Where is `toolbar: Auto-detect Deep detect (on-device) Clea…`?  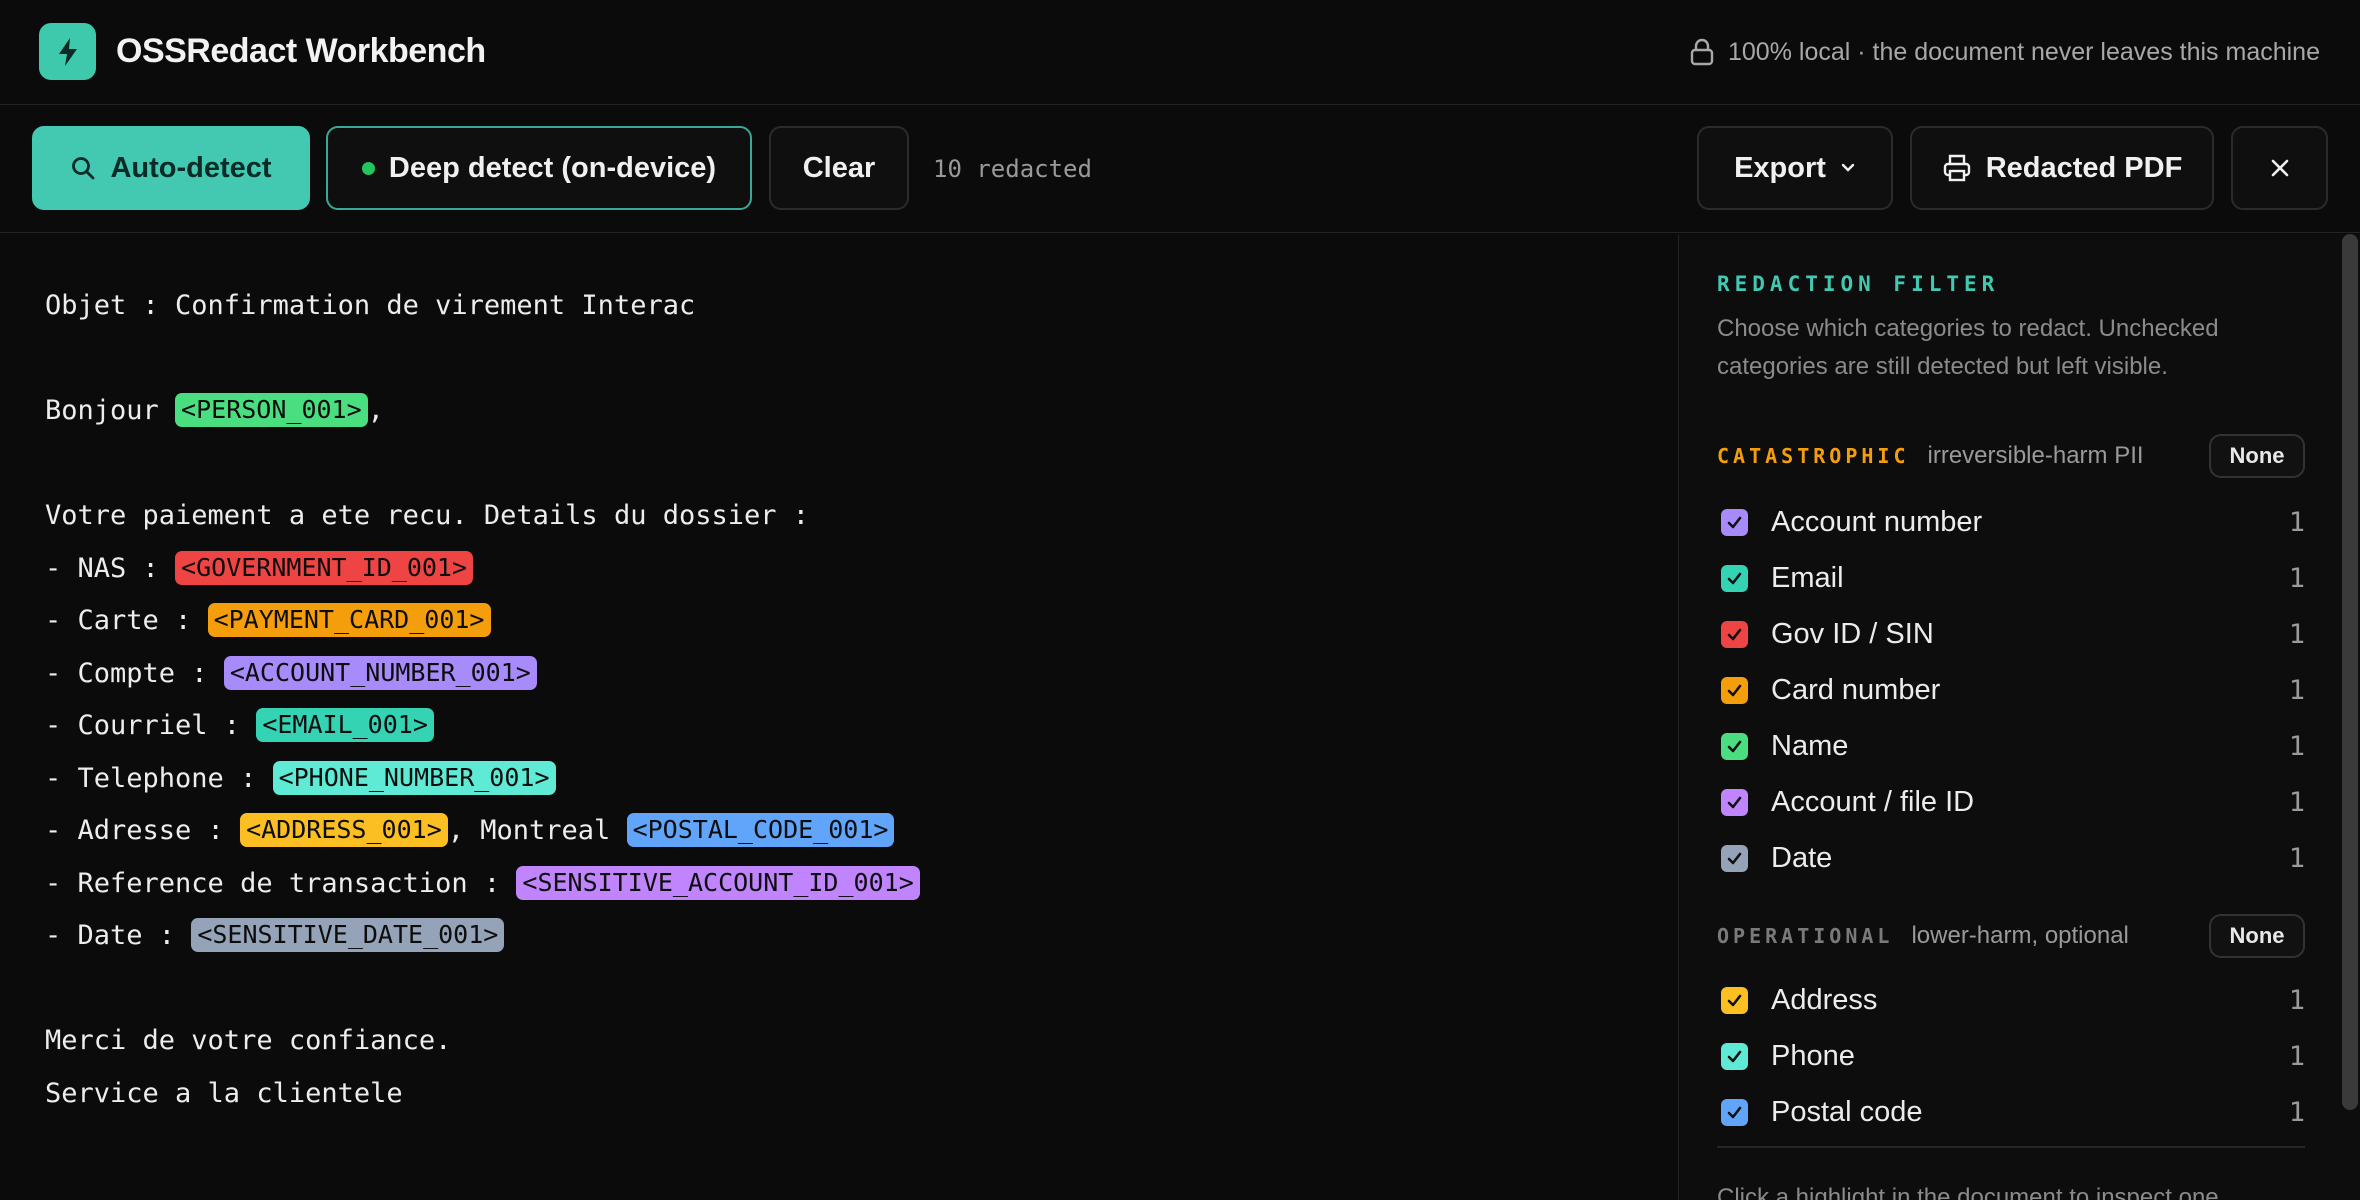 toolbar: Auto-detect Deep detect (on-device) Clea… is located at coordinates (1180, 169).